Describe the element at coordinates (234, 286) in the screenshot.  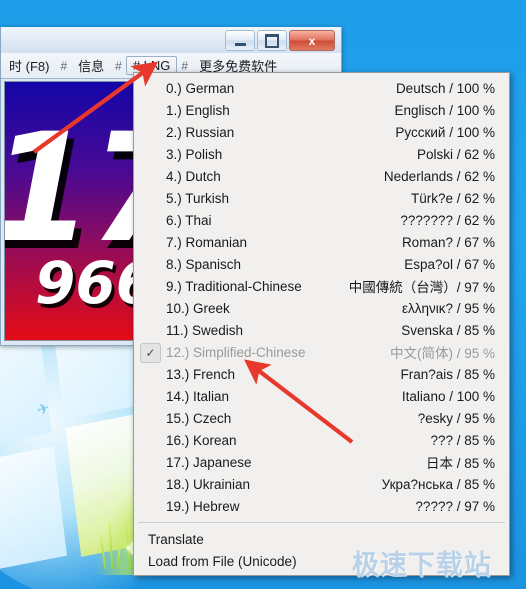
I see `menu-item-label: 9.) Traditional-Chinese` at that location.